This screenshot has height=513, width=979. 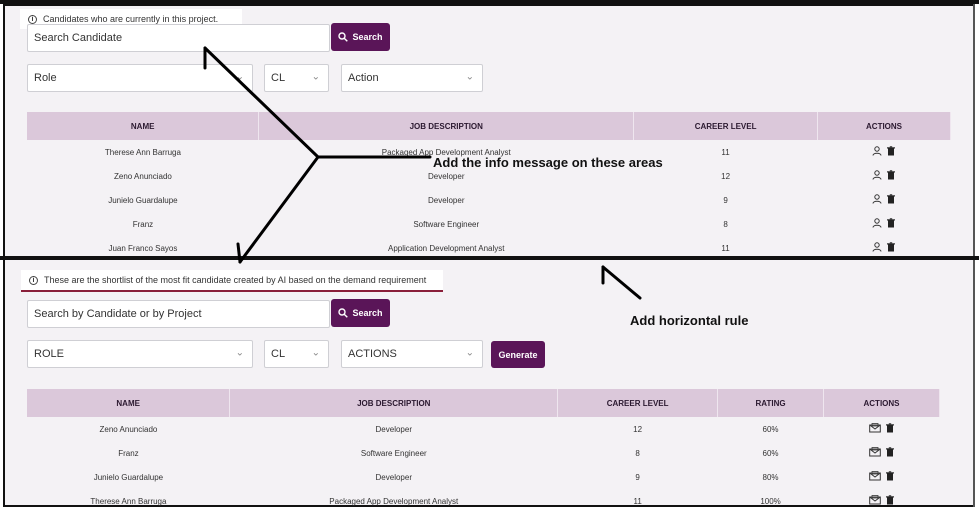 What do you see at coordinates (637, 501) in the screenshot?
I see `cell-career-level: 11` at bounding box center [637, 501].